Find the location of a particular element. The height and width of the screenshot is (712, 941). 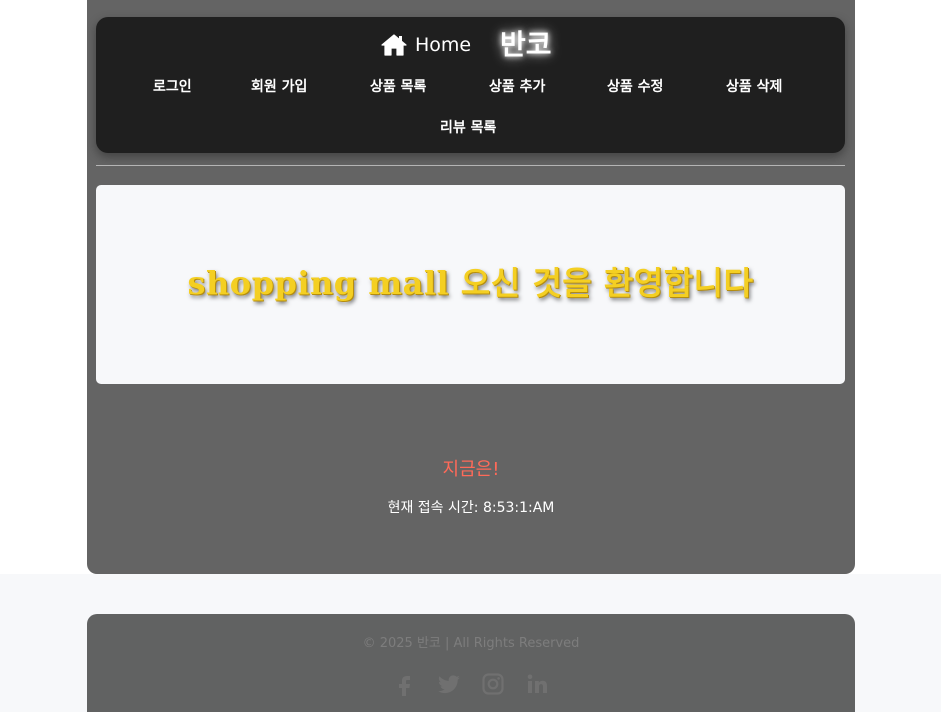

copyright-text: © 2025 반코 | All Rights Reserved is located at coordinates (471, 643).